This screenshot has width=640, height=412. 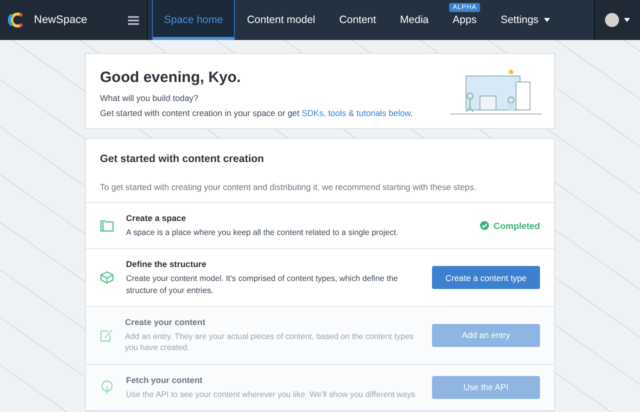 I want to click on tutorials-link: SDKs, tools & tutorials below, so click(x=356, y=113).